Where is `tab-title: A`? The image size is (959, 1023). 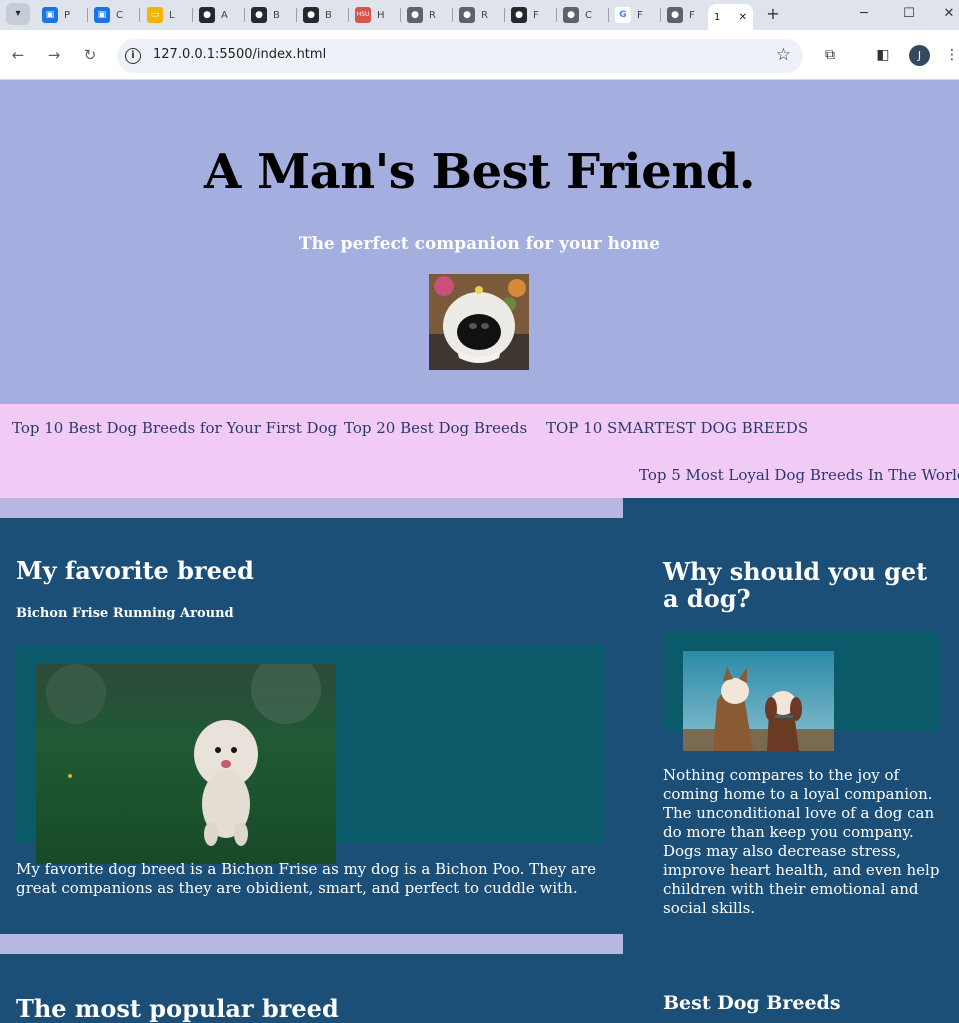
tab-title: A is located at coordinates (224, 15).